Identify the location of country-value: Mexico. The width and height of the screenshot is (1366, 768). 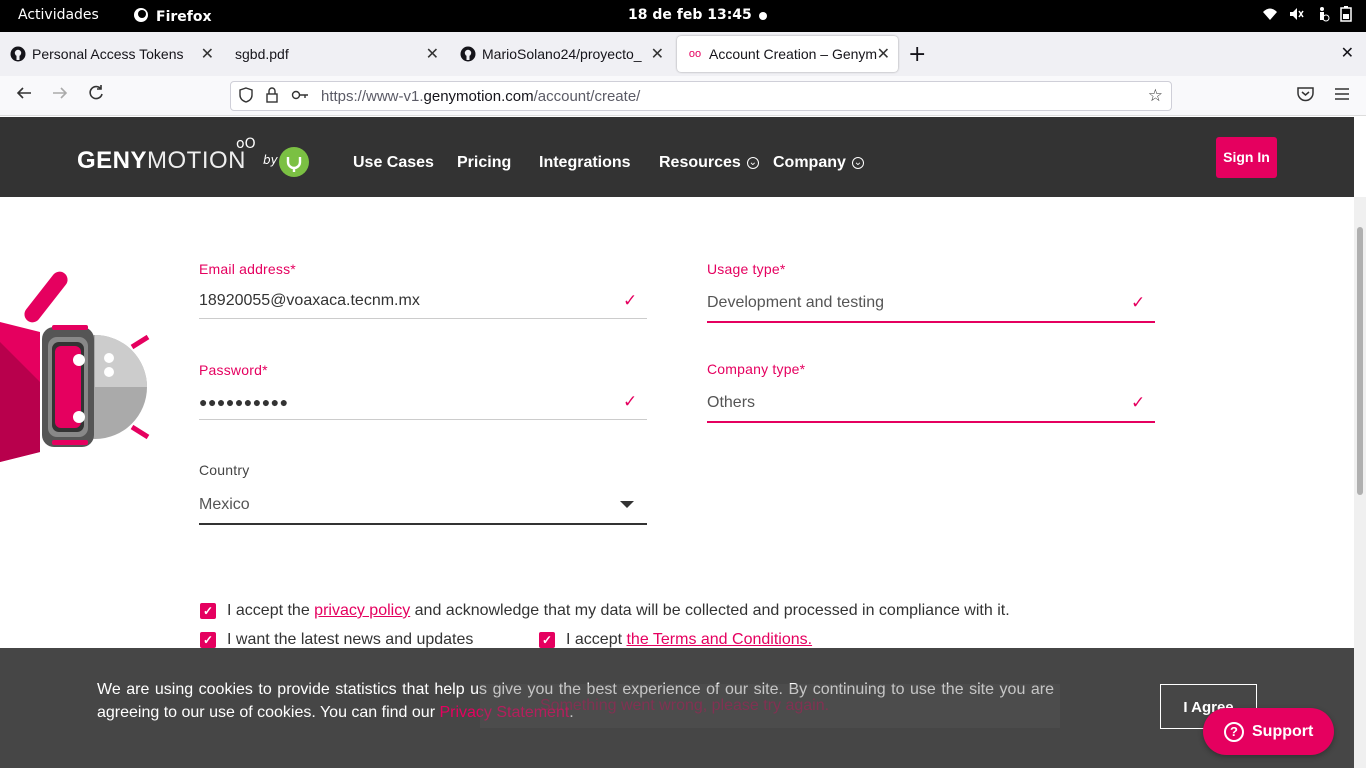
(224, 504).